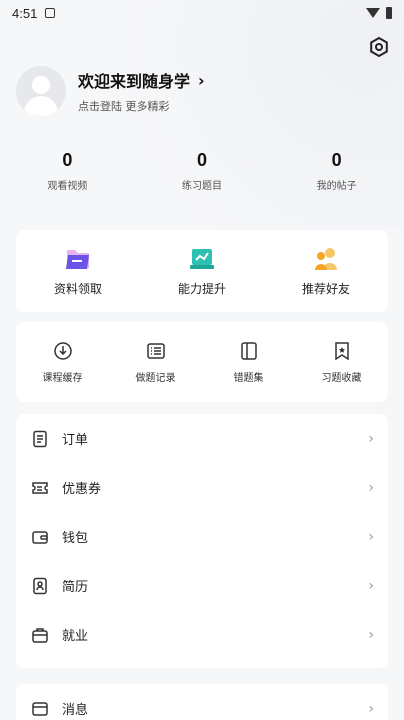 This screenshot has width=404, height=720. Describe the element at coordinates (202, 186) in the screenshot. I see `stat-label: 练习题目` at that location.